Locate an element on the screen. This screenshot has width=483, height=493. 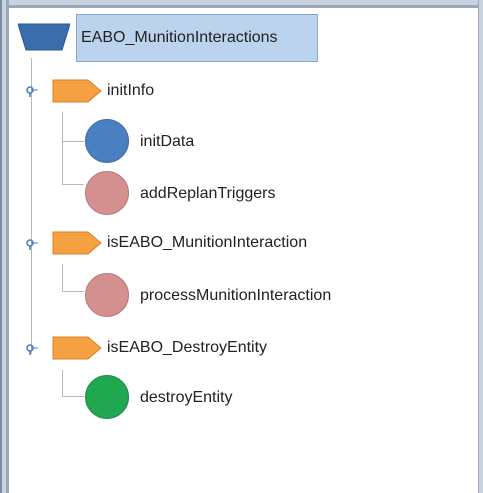
trapezoid-root-icon is located at coordinates (44, 37).